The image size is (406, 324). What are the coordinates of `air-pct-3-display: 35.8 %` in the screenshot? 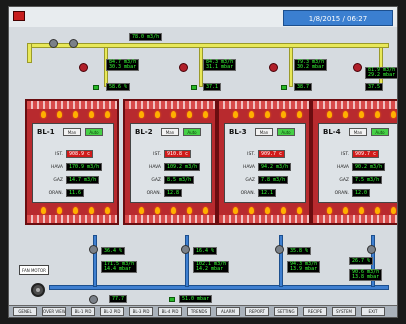 It's located at (299, 251).